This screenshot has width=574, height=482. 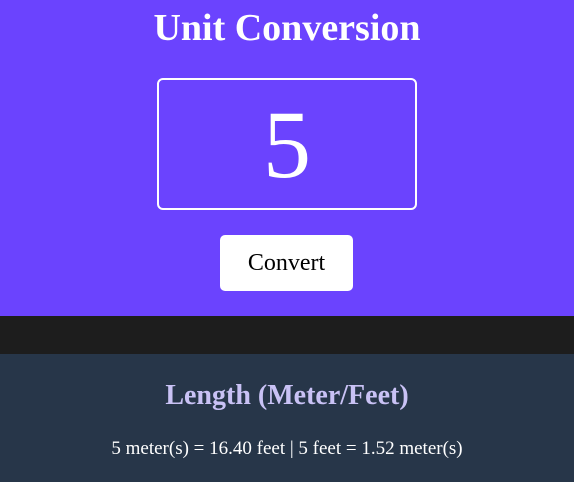 I want to click on divider-band, so click(x=287, y=335).